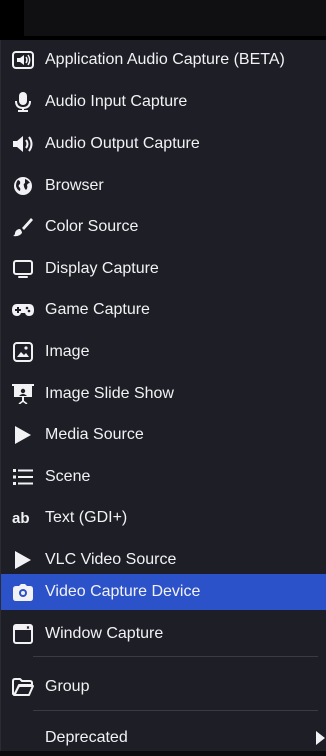  What do you see at coordinates (122, 143) in the screenshot?
I see `menu-item-label: Audio Output Capture` at bounding box center [122, 143].